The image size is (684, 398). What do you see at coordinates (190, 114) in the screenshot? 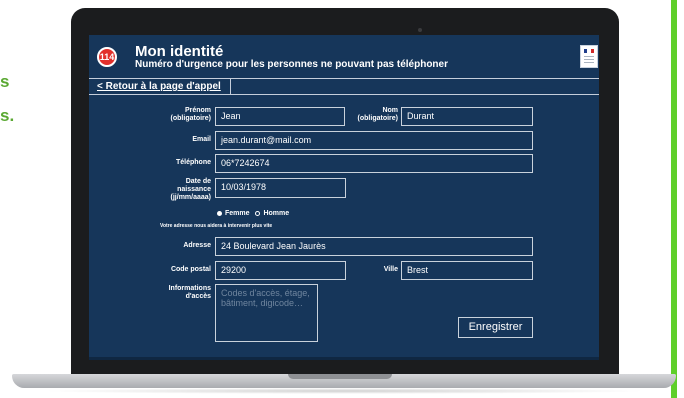
I see `prenom-label: Prénom (obligatoire)` at bounding box center [190, 114].